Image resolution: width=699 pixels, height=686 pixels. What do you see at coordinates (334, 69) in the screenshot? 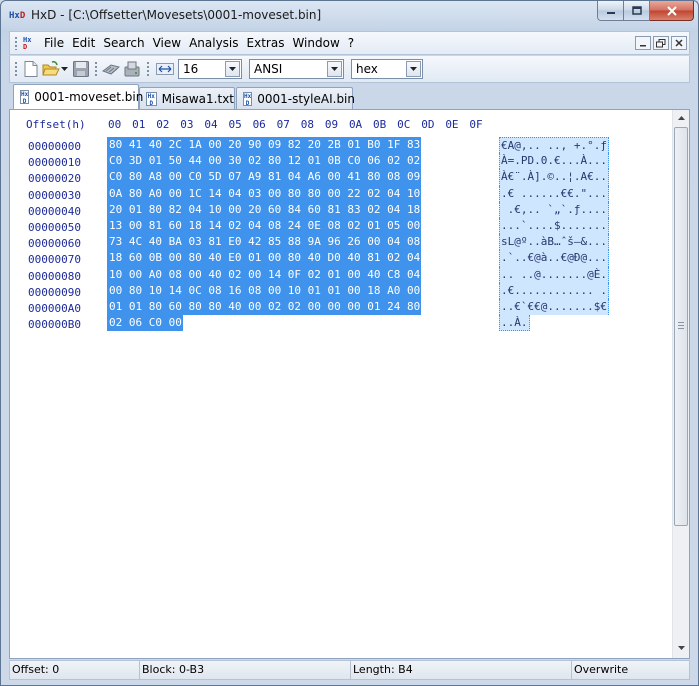
I see `charset-dropdown-arrow` at bounding box center [334, 69].